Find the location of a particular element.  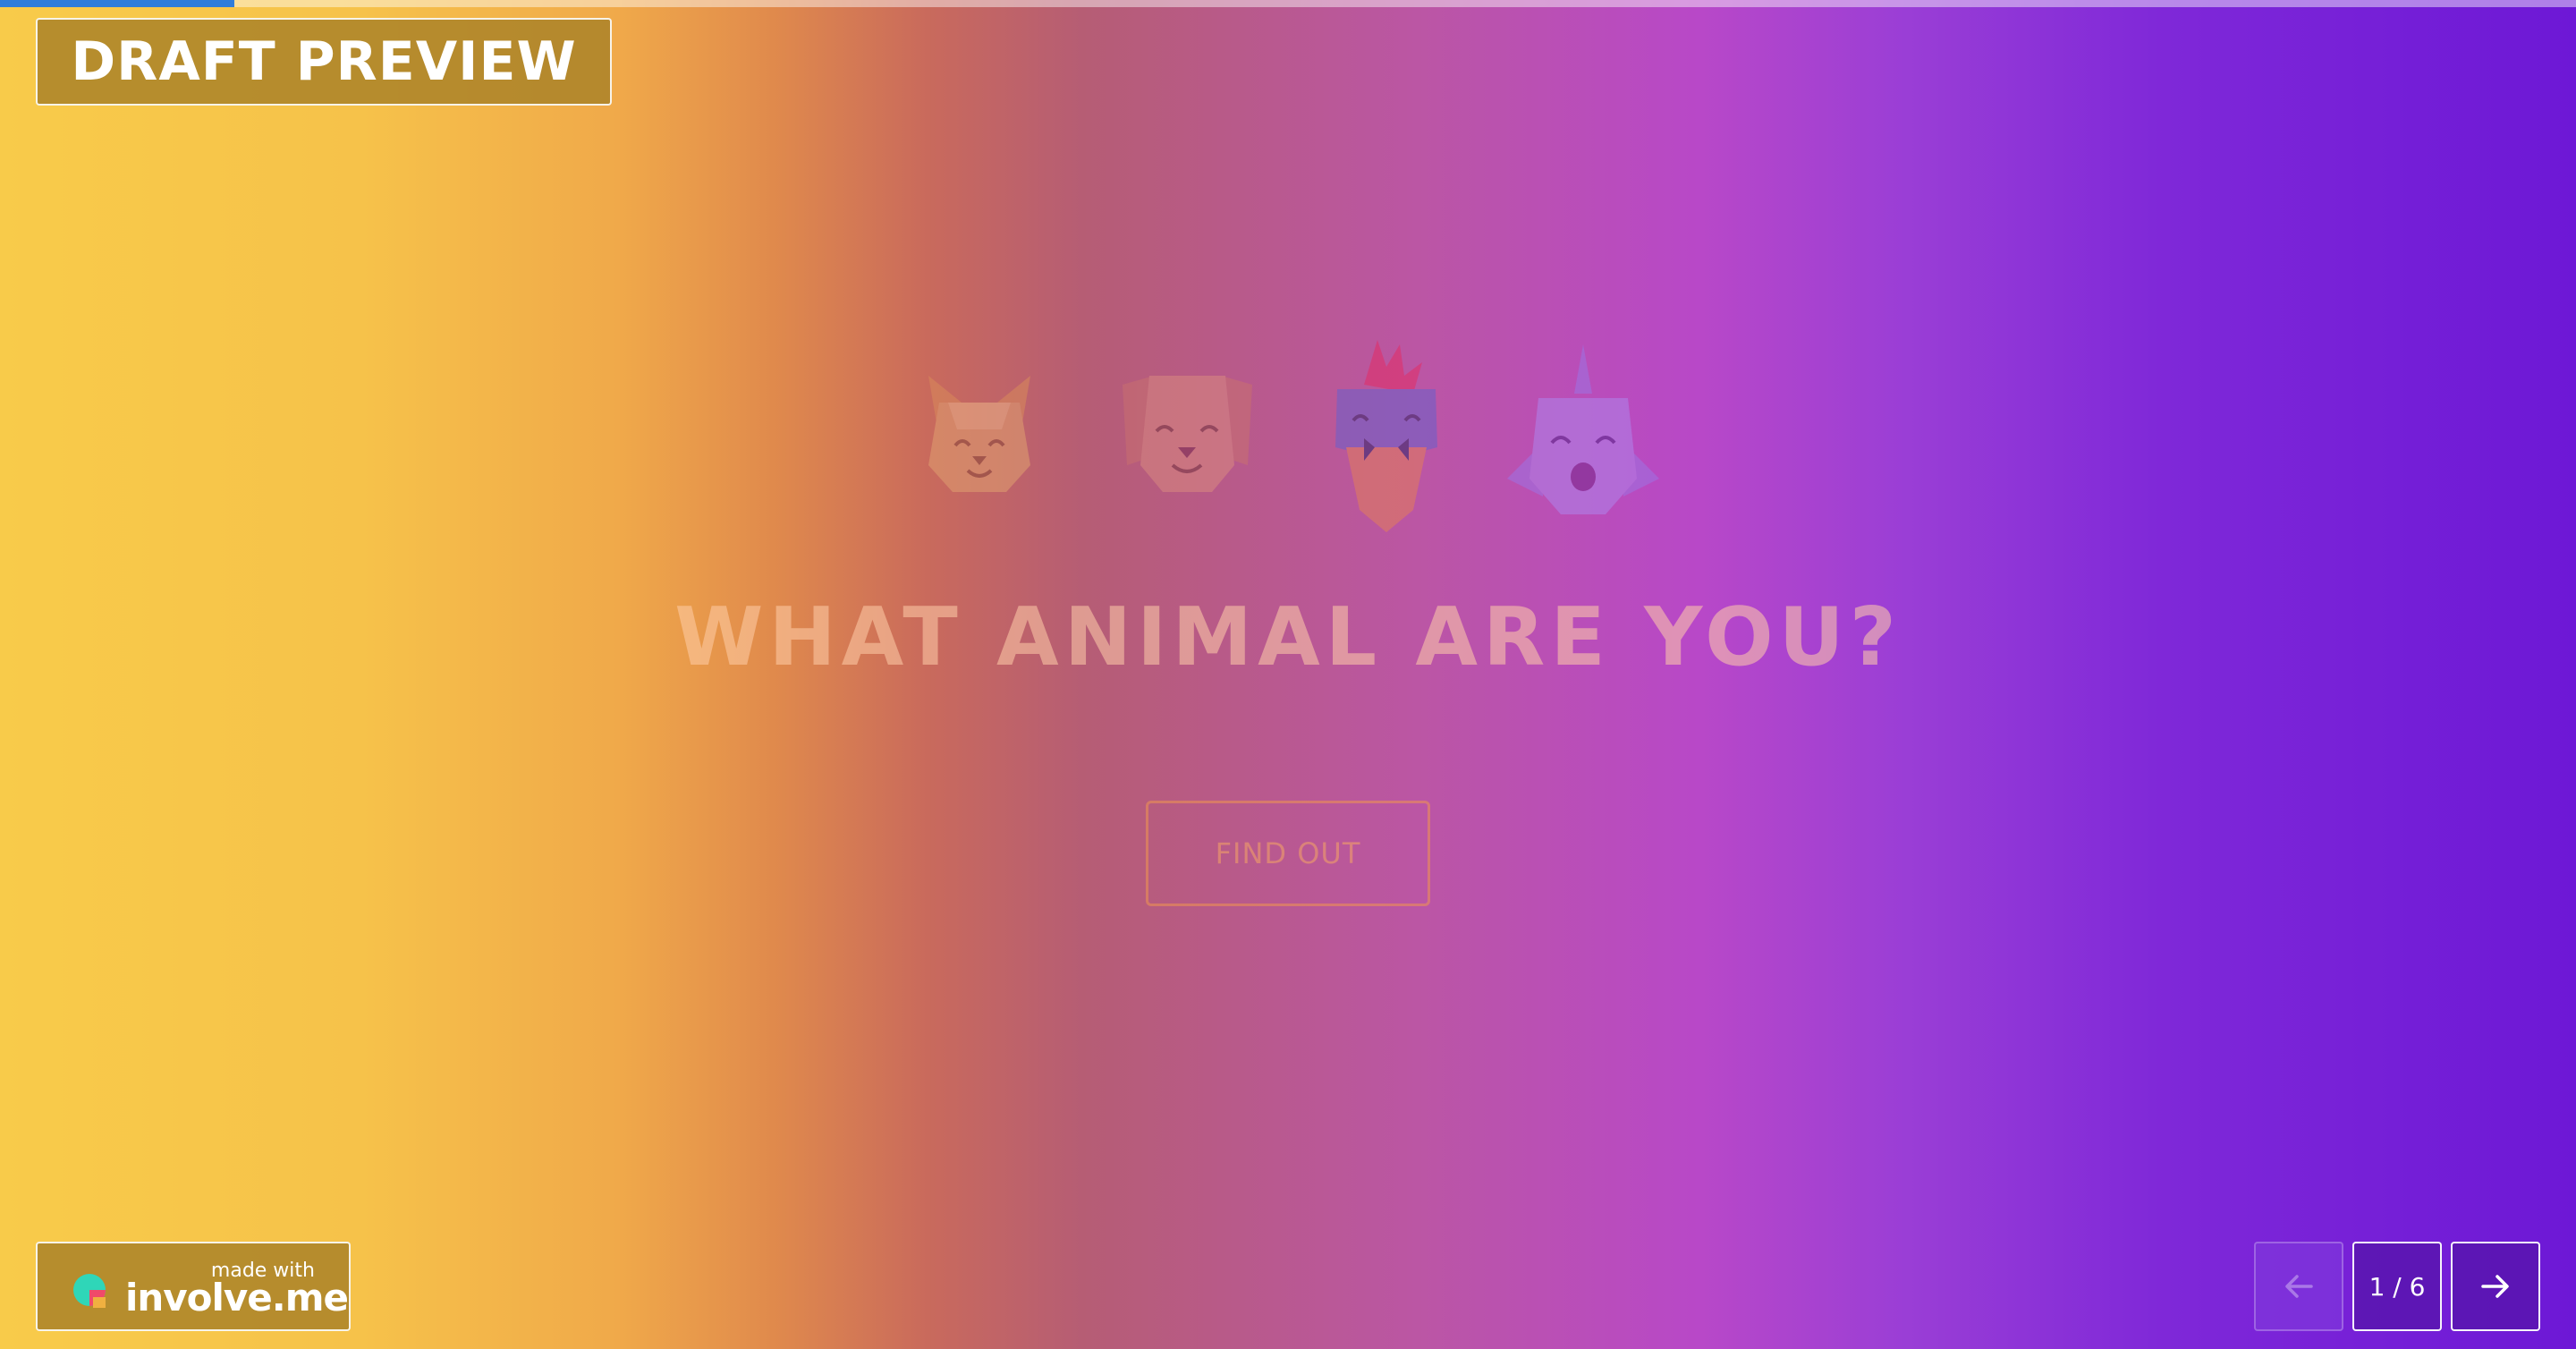

find-out-button: FIND OUT is located at coordinates (1288, 853).